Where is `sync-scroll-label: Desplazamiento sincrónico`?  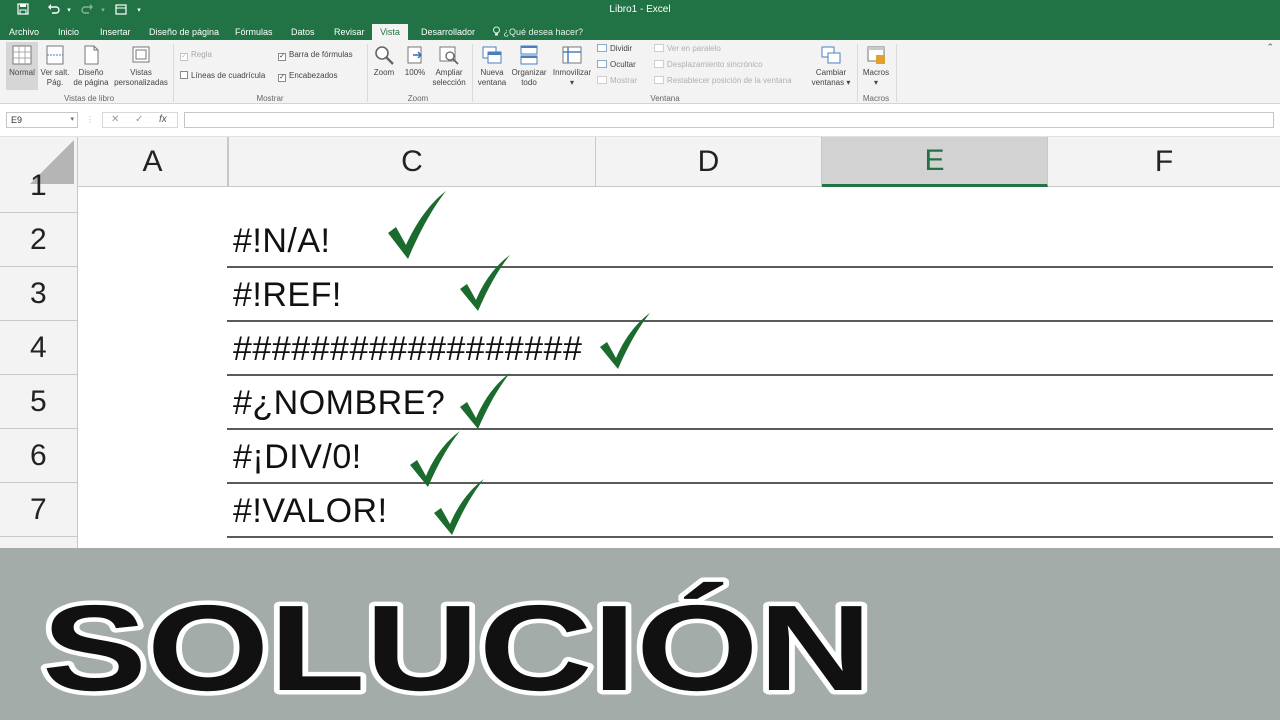
sync-scroll-label: Desplazamiento sincrónico is located at coordinates (715, 64).